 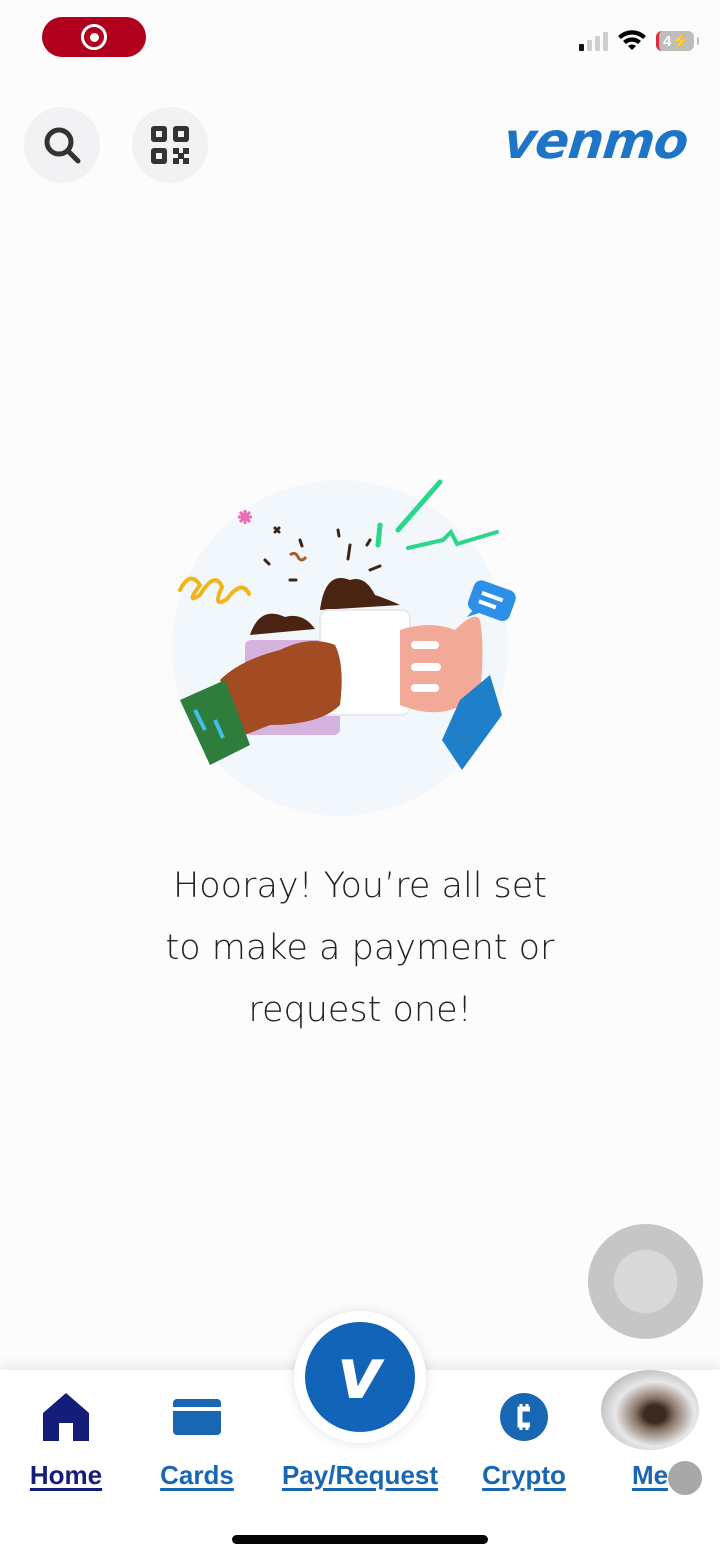 What do you see at coordinates (360, 886) in the screenshot?
I see `message-line: Hooray! You’re all set` at bounding box center [360, 886].